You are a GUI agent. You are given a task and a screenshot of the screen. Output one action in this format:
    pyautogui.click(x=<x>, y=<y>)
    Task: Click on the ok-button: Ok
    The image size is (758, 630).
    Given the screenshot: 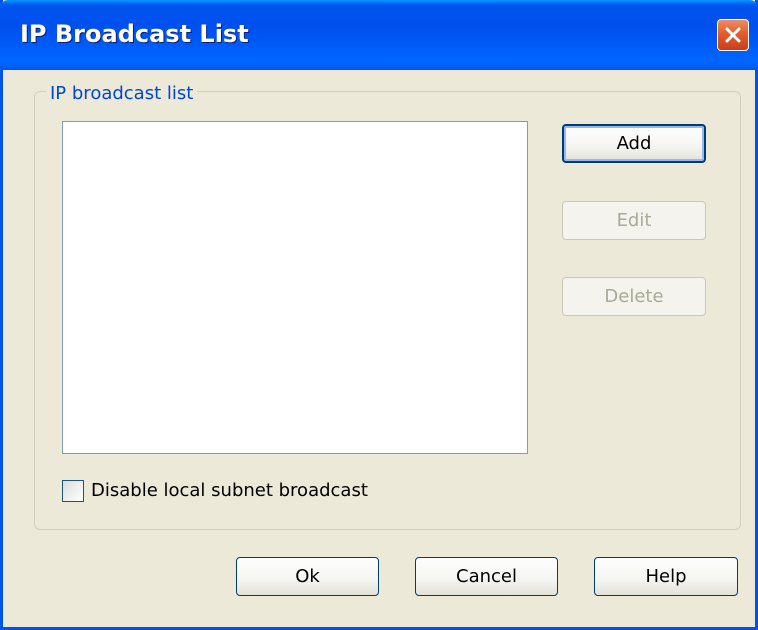 What is the action you would take?
    pyautogui.click(x=307, y=576)
    